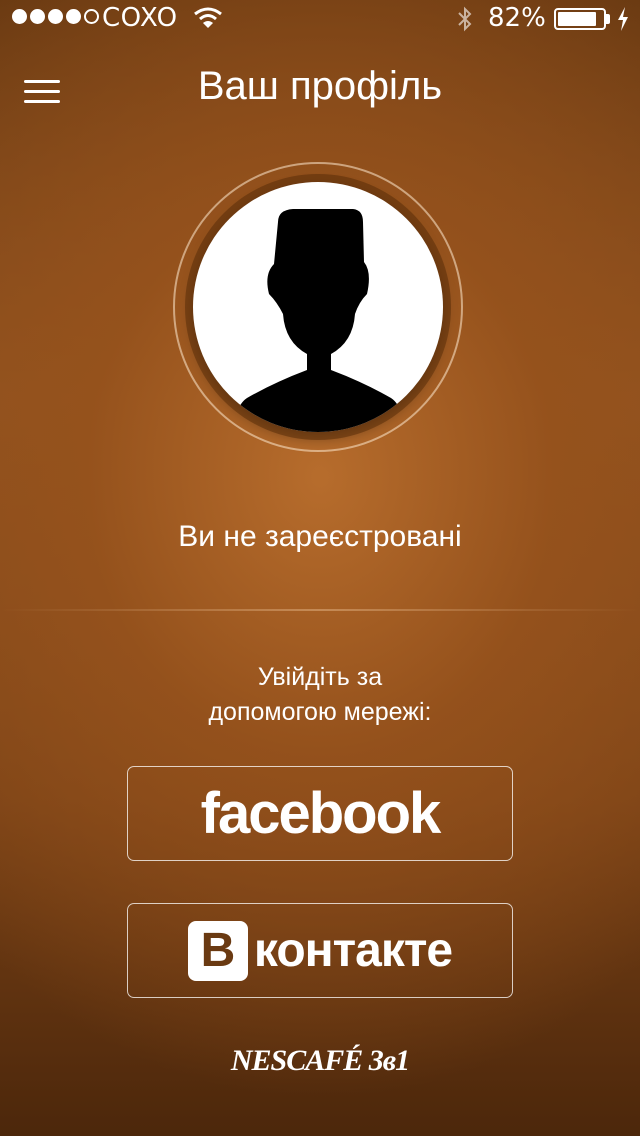 The width and height of the screenshot is (640, 1136). I want to click on avatar, so click(318, 307).